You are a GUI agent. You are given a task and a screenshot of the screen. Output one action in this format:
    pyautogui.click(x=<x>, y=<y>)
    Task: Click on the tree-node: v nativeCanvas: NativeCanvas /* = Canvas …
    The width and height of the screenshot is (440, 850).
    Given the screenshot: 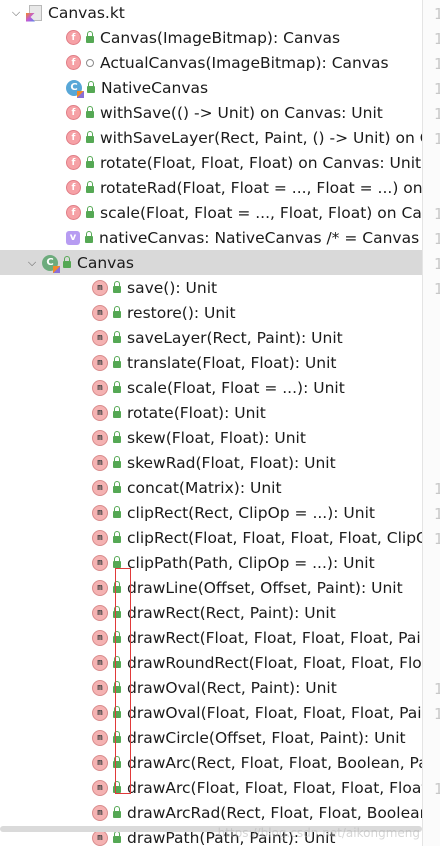 What is the action you would take?
    pyautogui.click(x=211, y=237)
    